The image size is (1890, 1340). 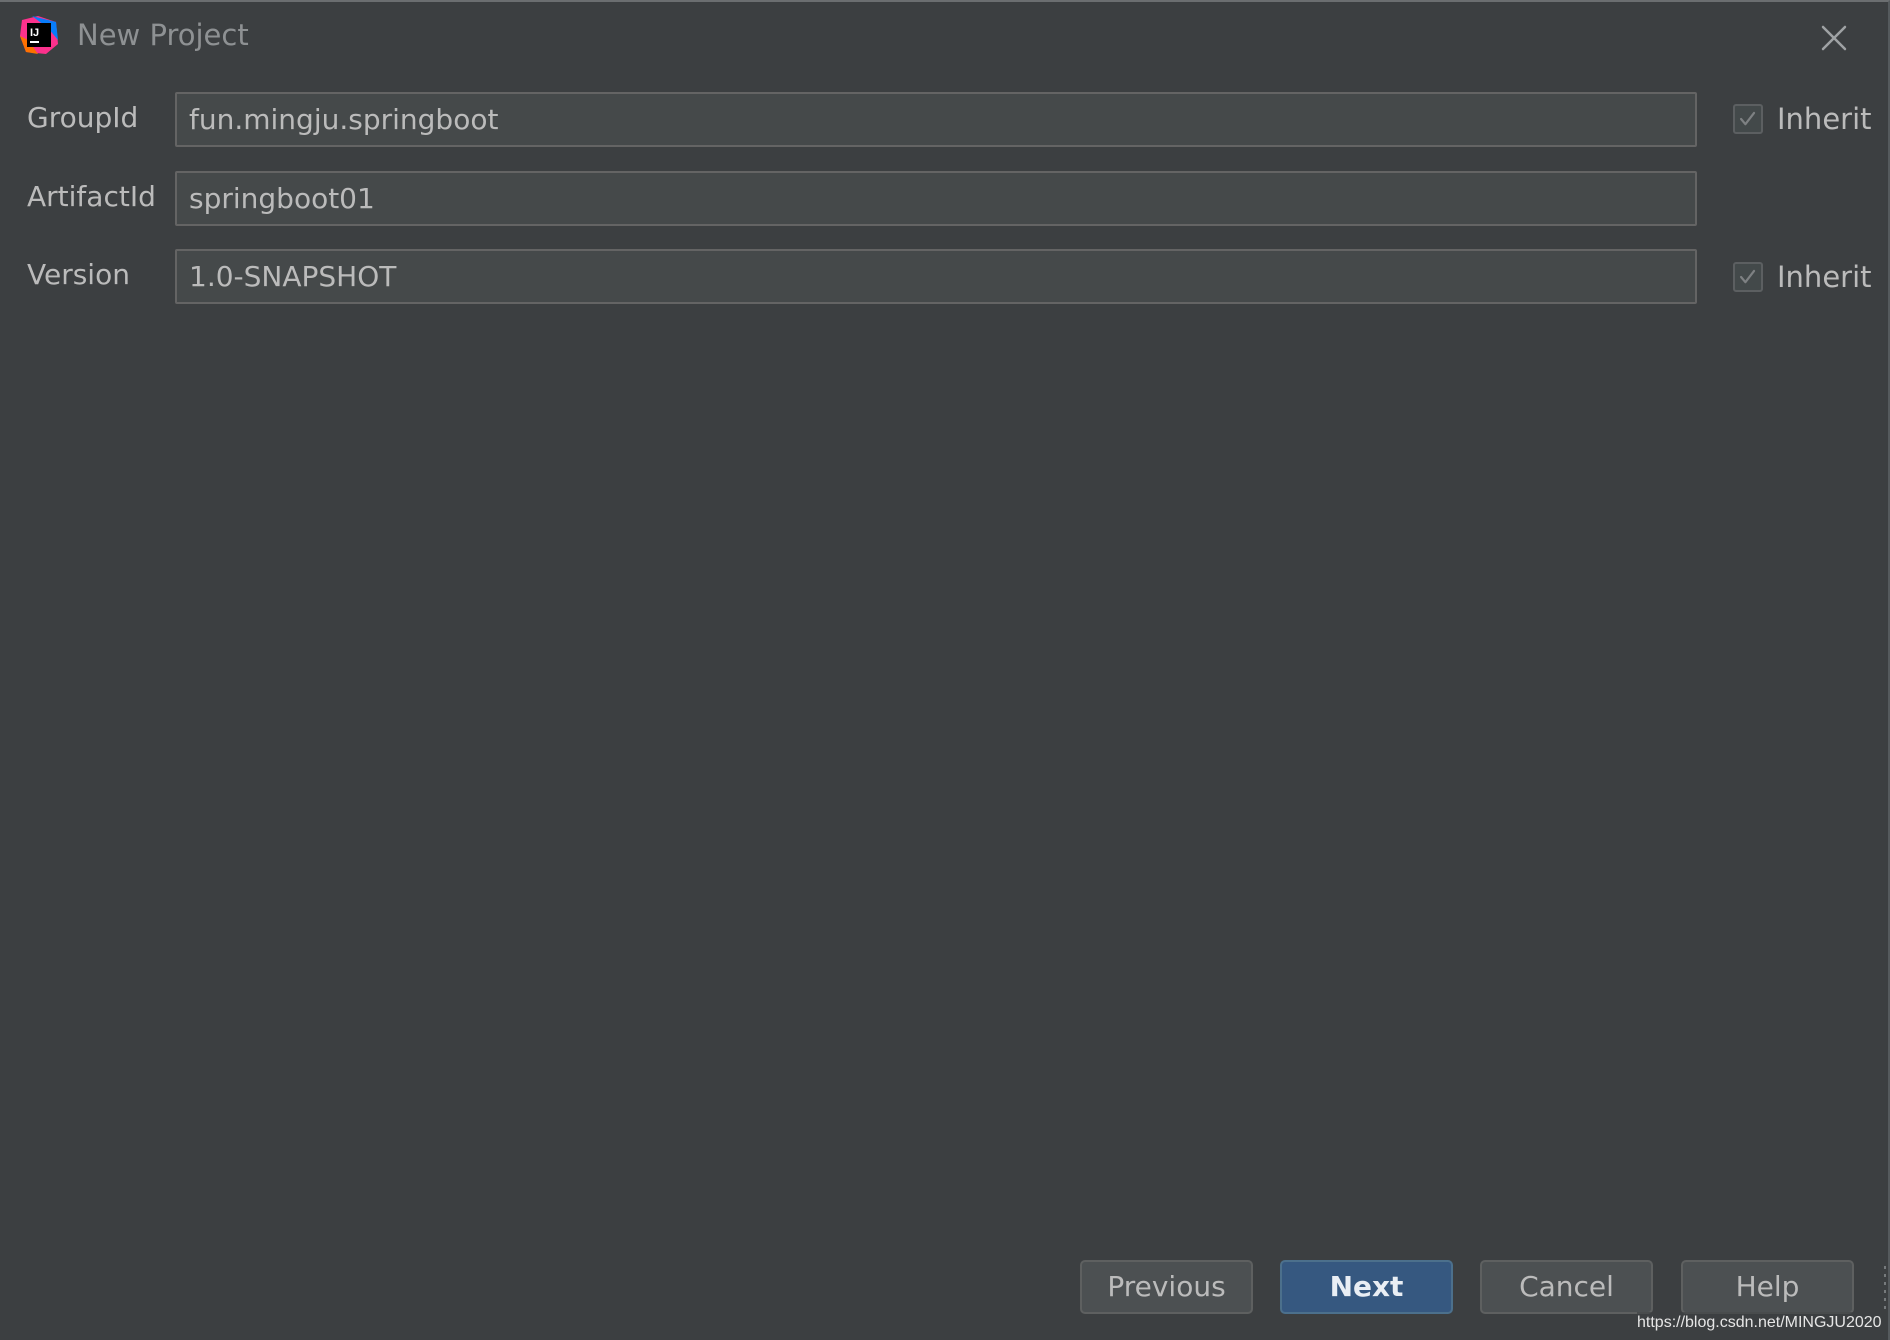 What do you see at coordinates (1759, 1323) in the screenshot?
I see `watermark-url: https://blog.csdn.net/MINGJU2020` at bounding box center [1759, 1323].